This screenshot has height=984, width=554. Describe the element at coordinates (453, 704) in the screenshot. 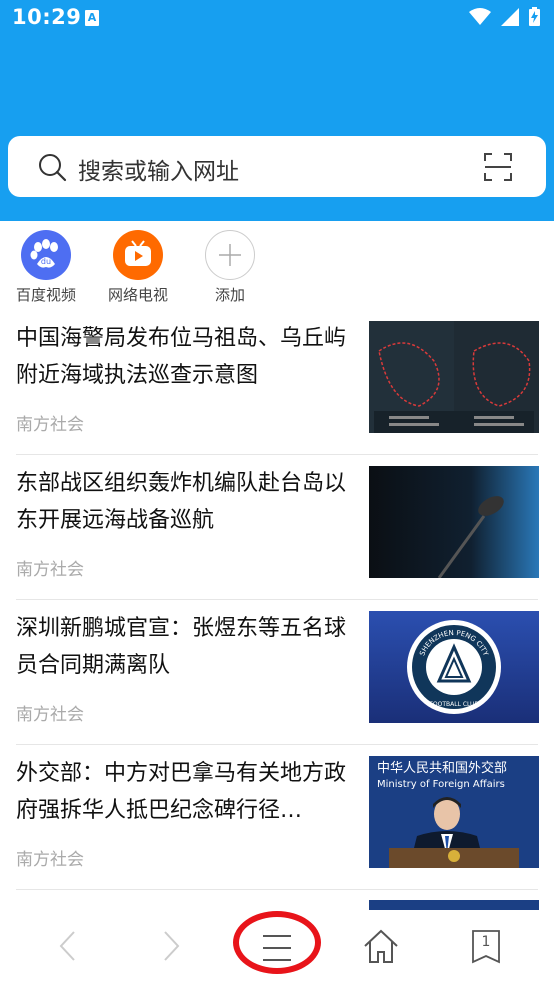

I see `club-sub-text: FOOTBALL CLUB` at that location.